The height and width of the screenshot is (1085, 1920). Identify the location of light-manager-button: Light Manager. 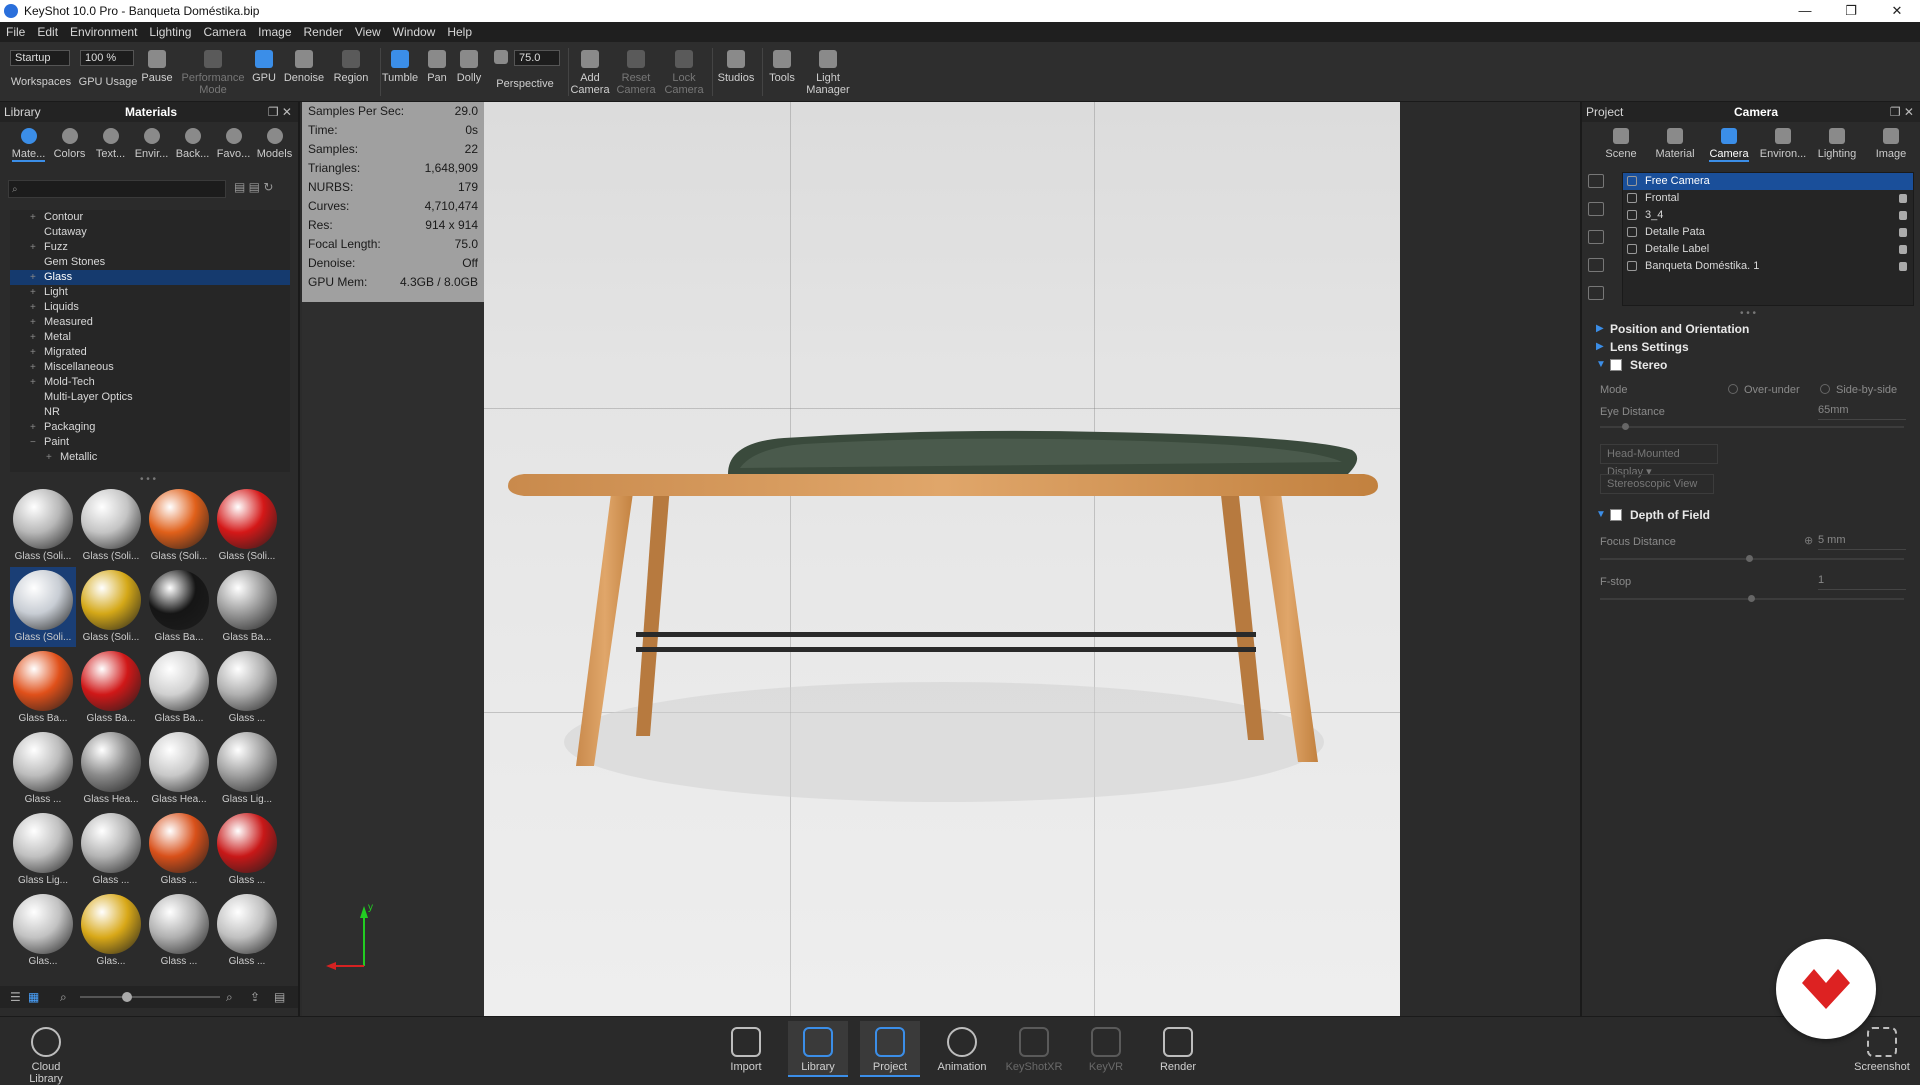
(828, 70).